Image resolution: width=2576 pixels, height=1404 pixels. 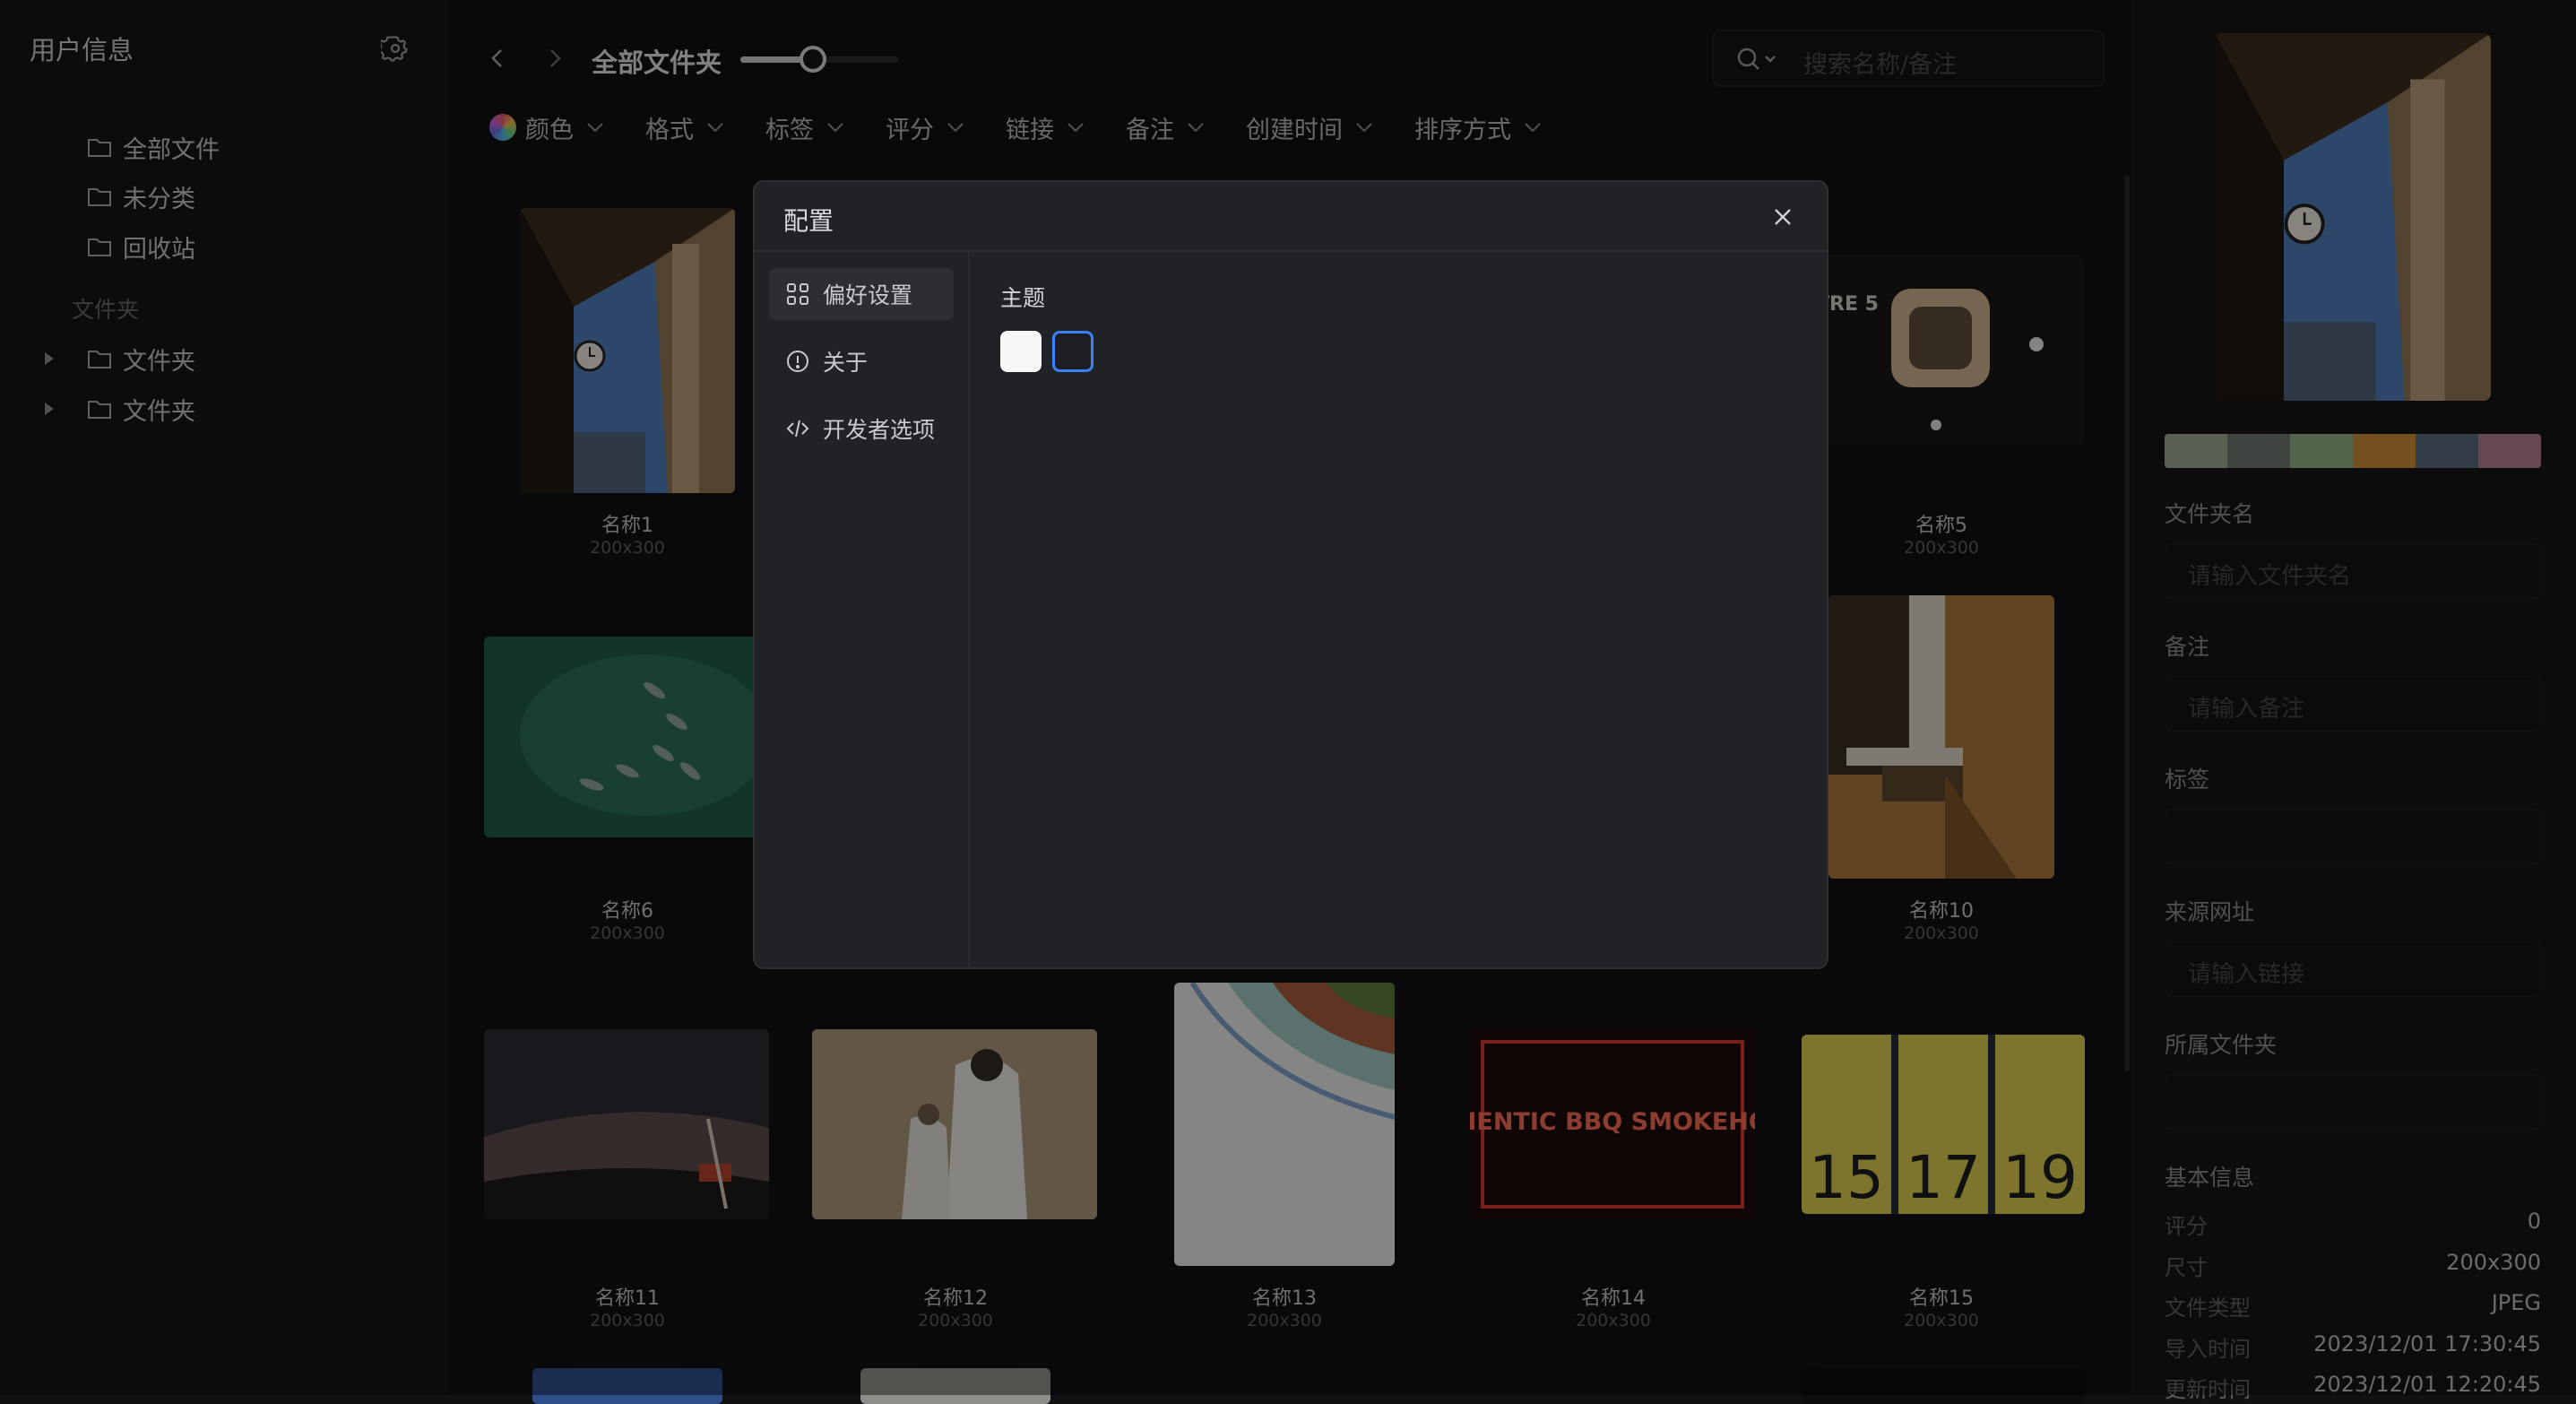 What do you see at coordinates (1073, 351) in the screenshot?
I see `theme-dark-swatch` at bounding box center [1073, 351].